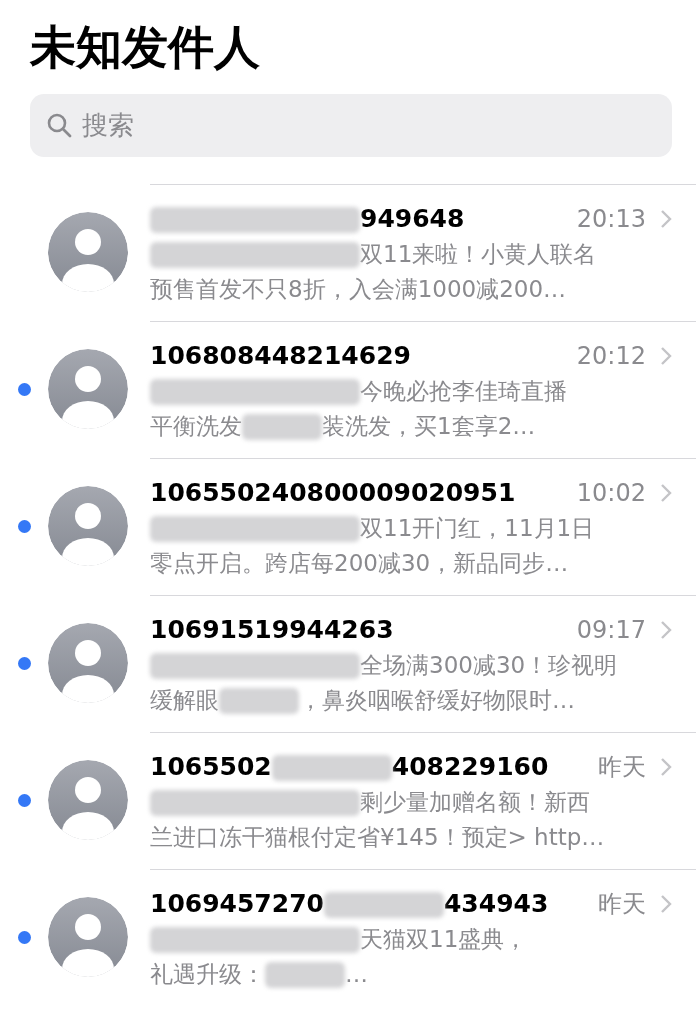 The height and width of the screenshot is (1024, 696). I want to click on sender-number: 408229160, so click(470, 766).